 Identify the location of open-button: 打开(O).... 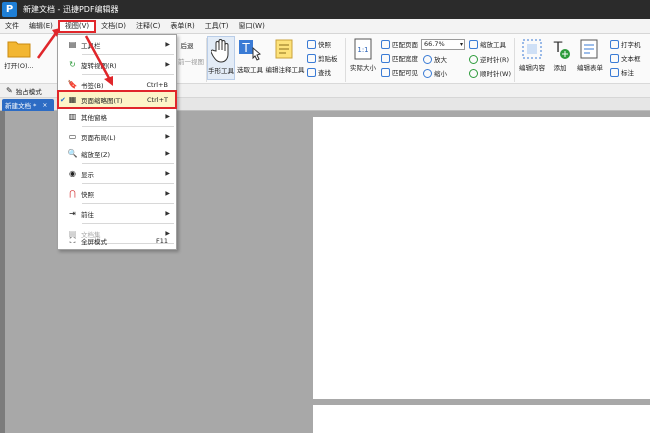
(19, 54).